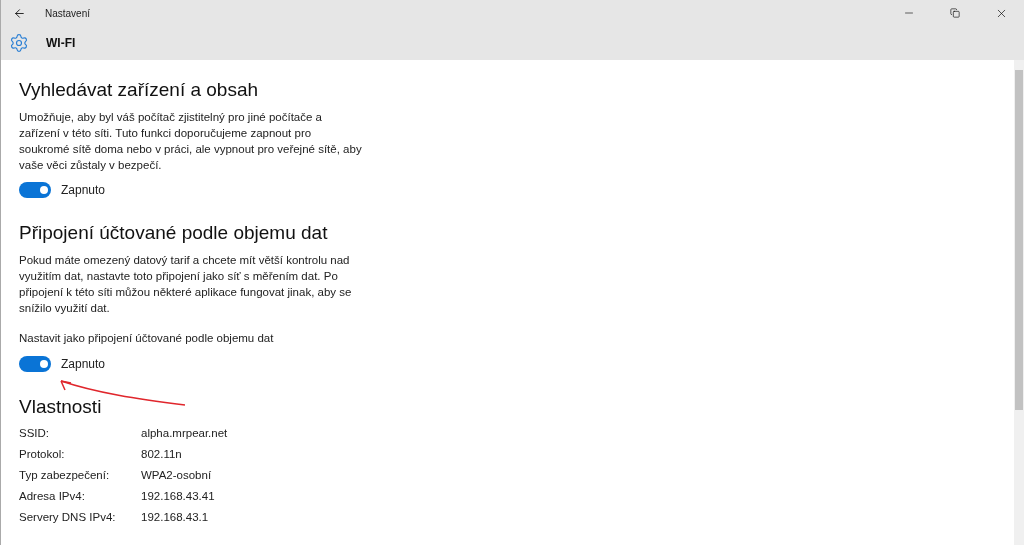  Describe the element at coordinates (52, 497) in the screenshot. I see `property-label: Adresa IPv4:` at that location.